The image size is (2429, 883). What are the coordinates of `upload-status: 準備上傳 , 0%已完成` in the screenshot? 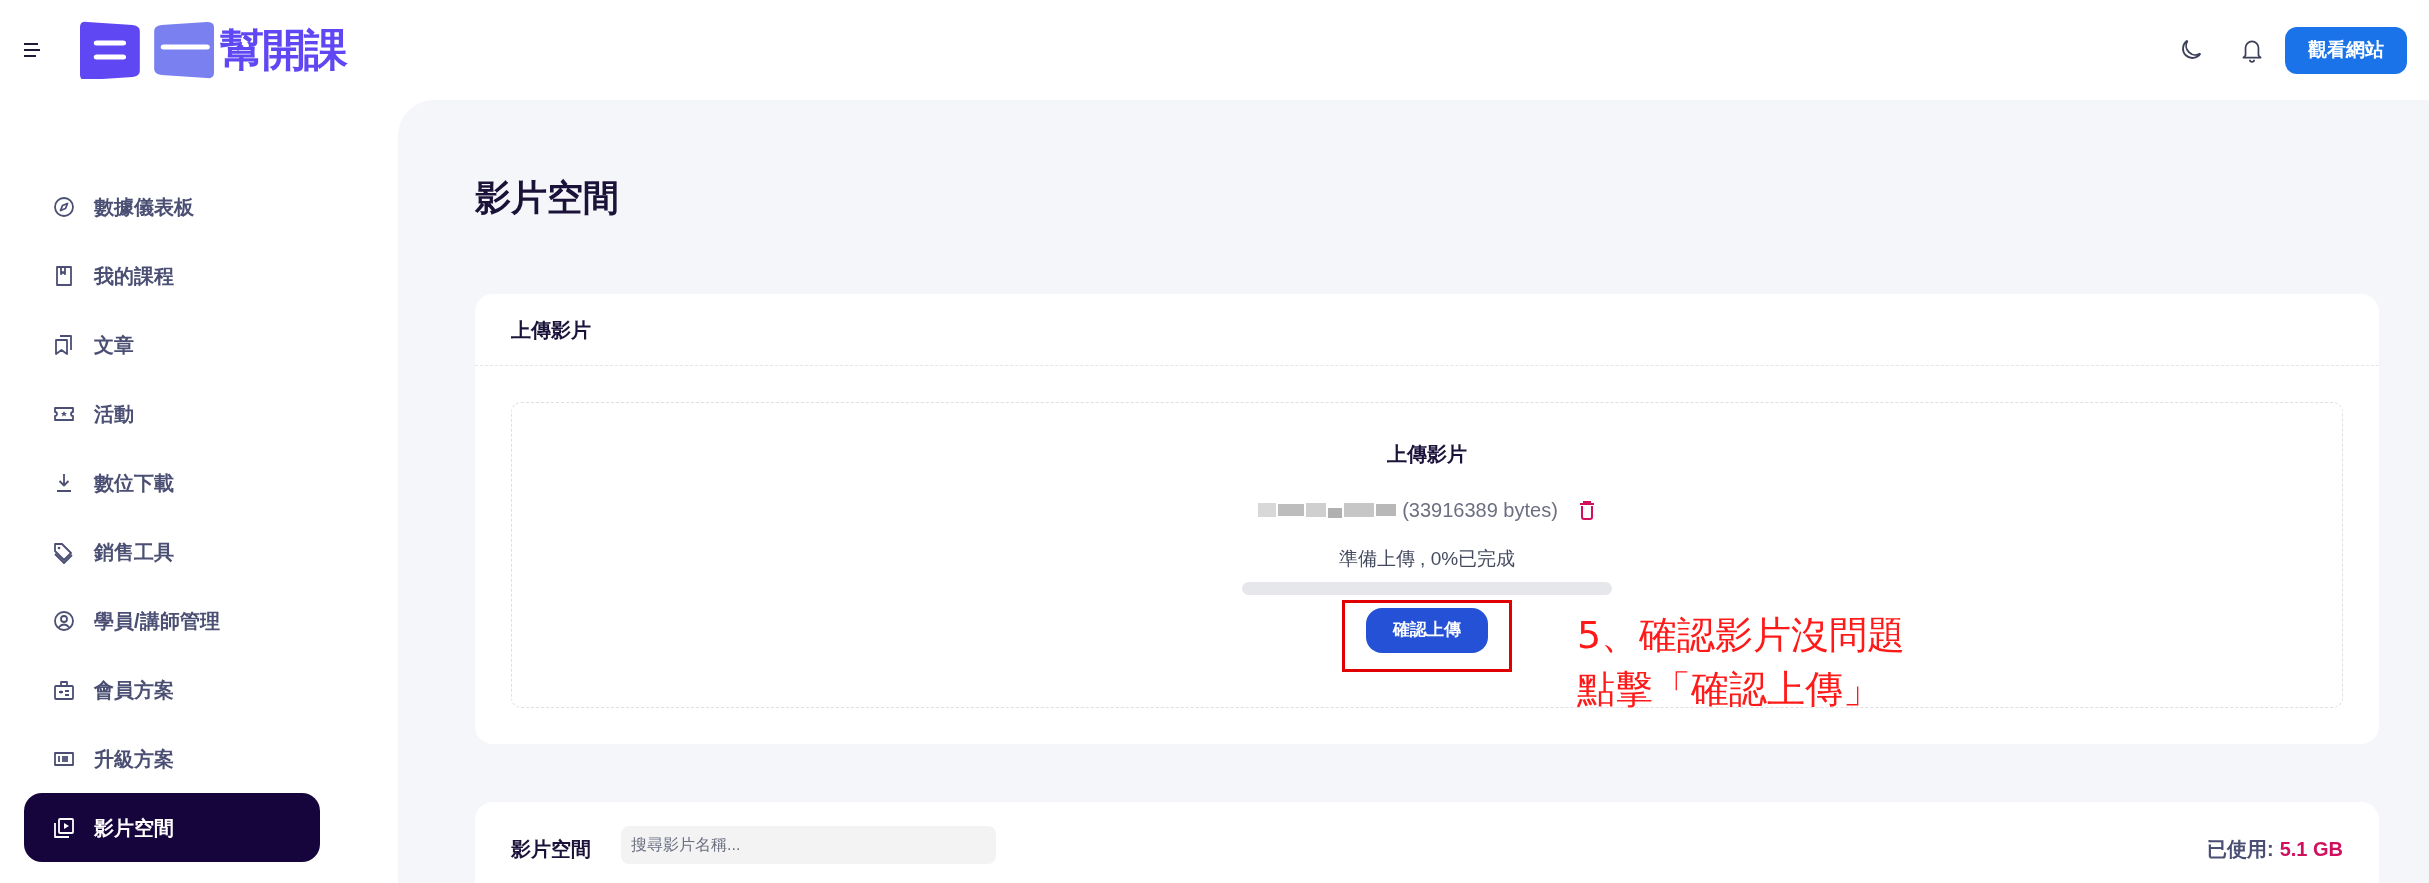 It's located at (1427, 559).